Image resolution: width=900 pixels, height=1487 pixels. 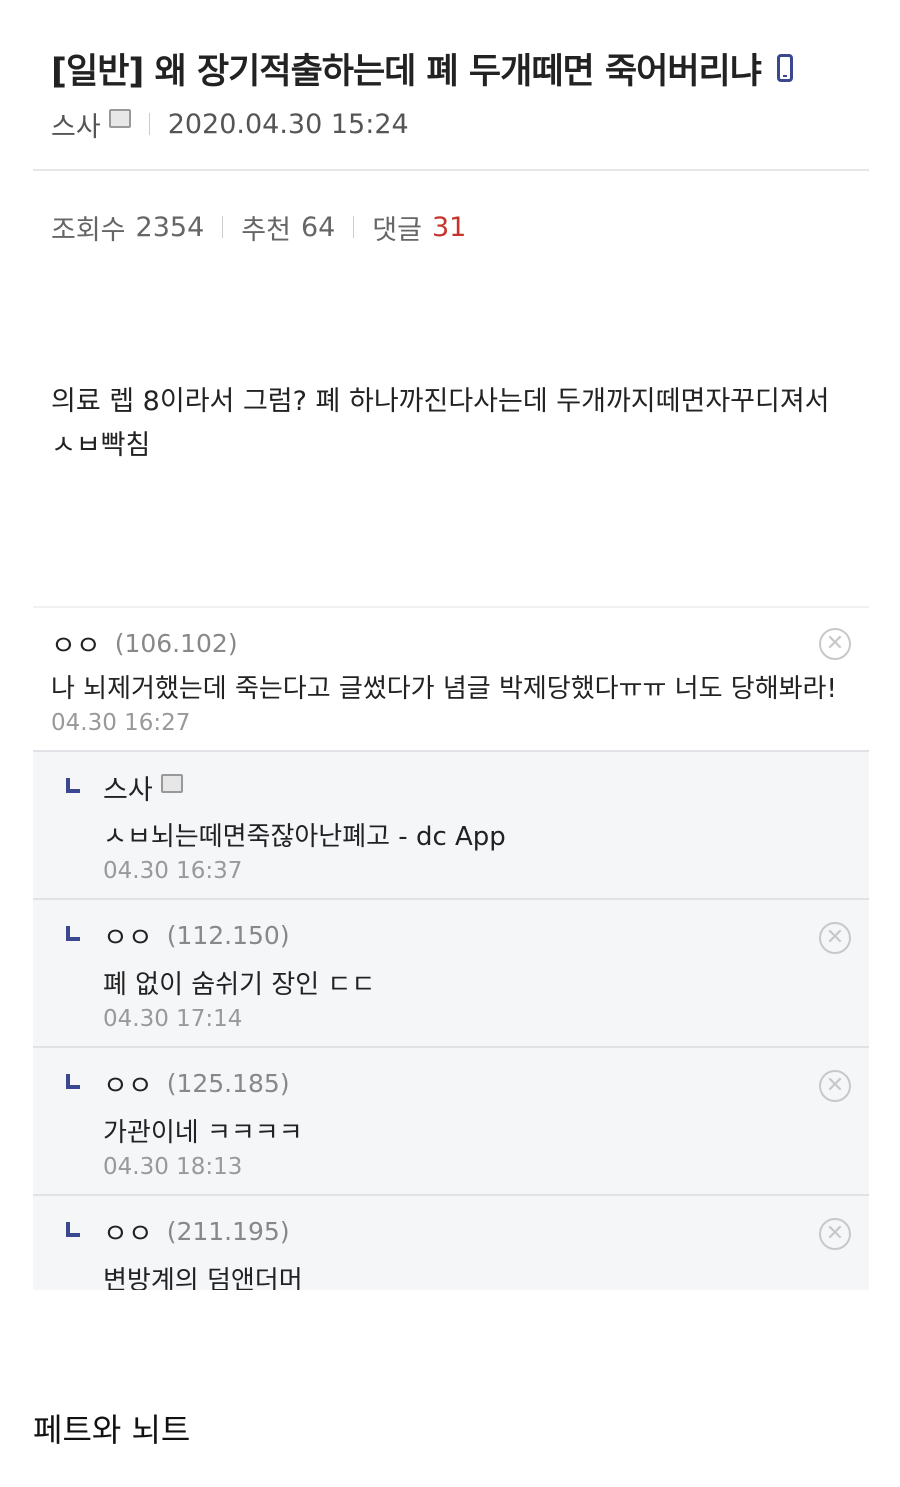 What do you see at coordinates (203, 1278) in the screenshot?
I see `comment-text: 변방계의 덤앤더머` at bounding box center [203, 1278].